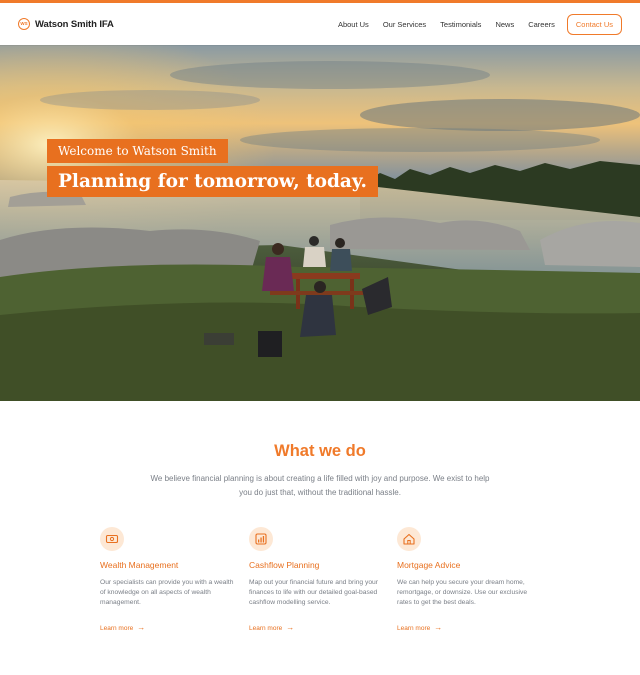  Describe the element at coordinates (24, 24) in the screenshot. I see `logo-mark-icon: WS` at that location.